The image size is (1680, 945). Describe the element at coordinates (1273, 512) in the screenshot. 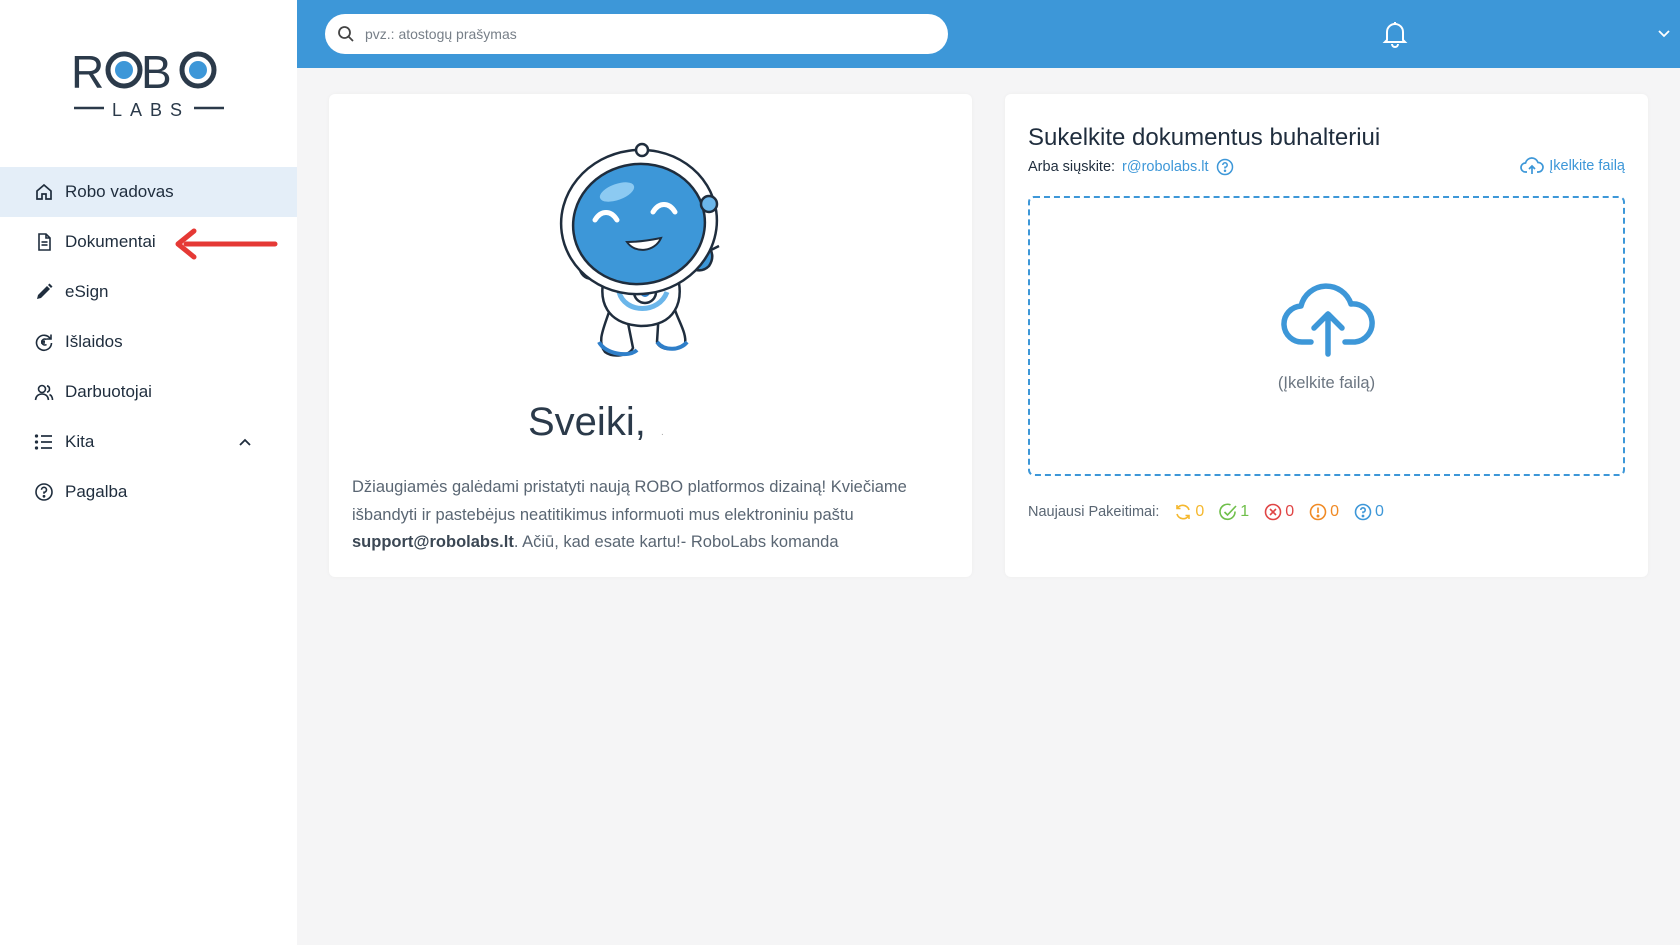

I see `x-circle-icon` at that location.